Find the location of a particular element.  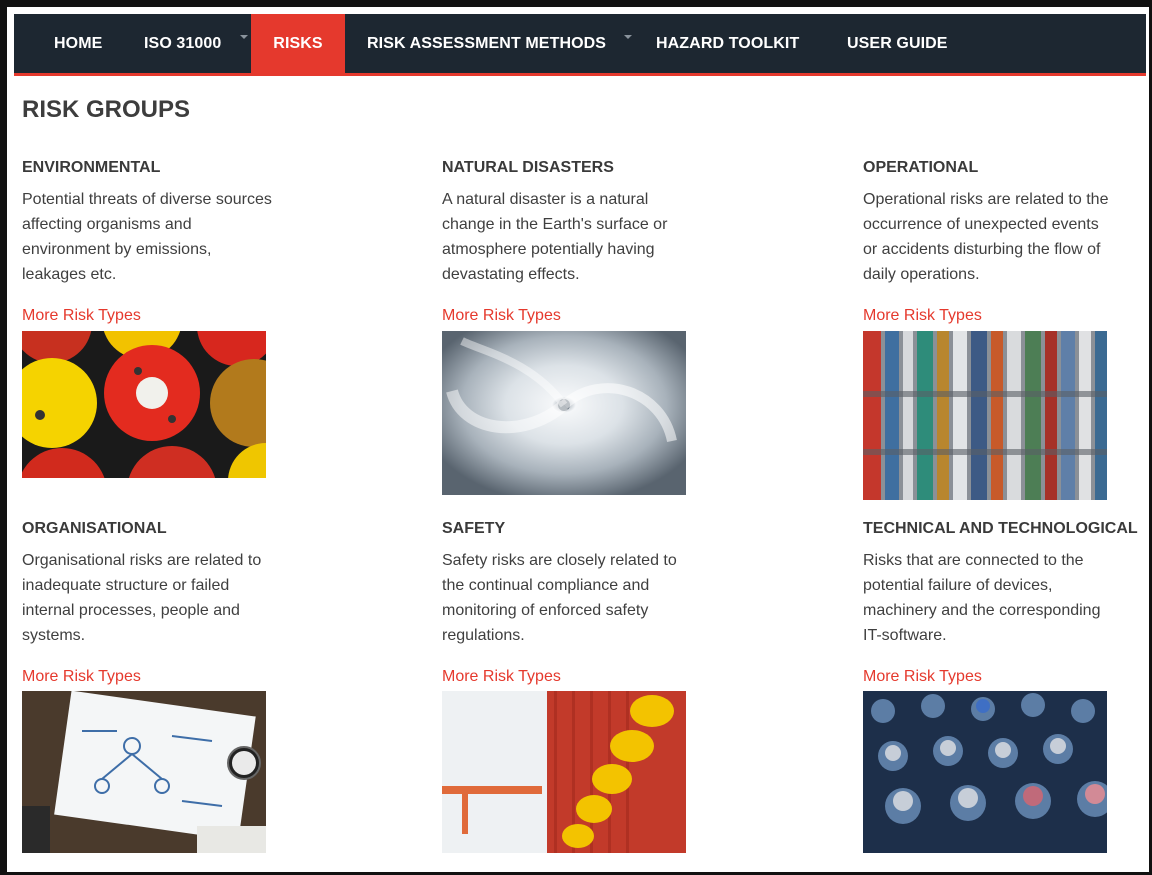

business-plan-illustration is located at coordinates (144, 772).